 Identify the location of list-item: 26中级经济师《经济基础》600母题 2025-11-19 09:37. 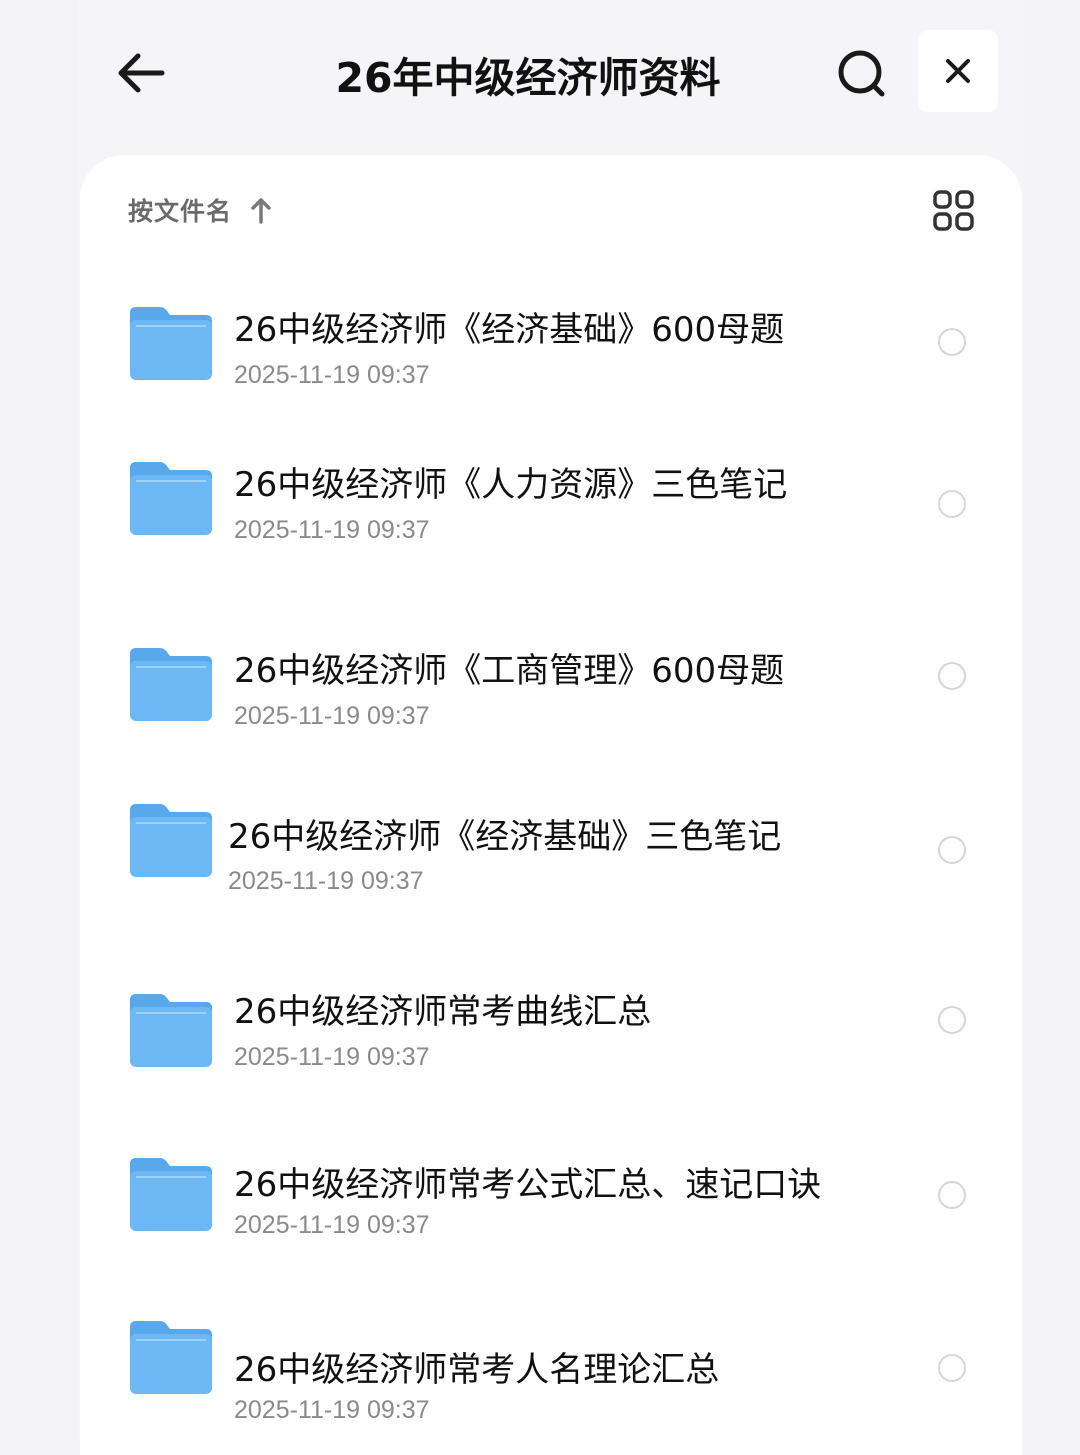
(555, 355).